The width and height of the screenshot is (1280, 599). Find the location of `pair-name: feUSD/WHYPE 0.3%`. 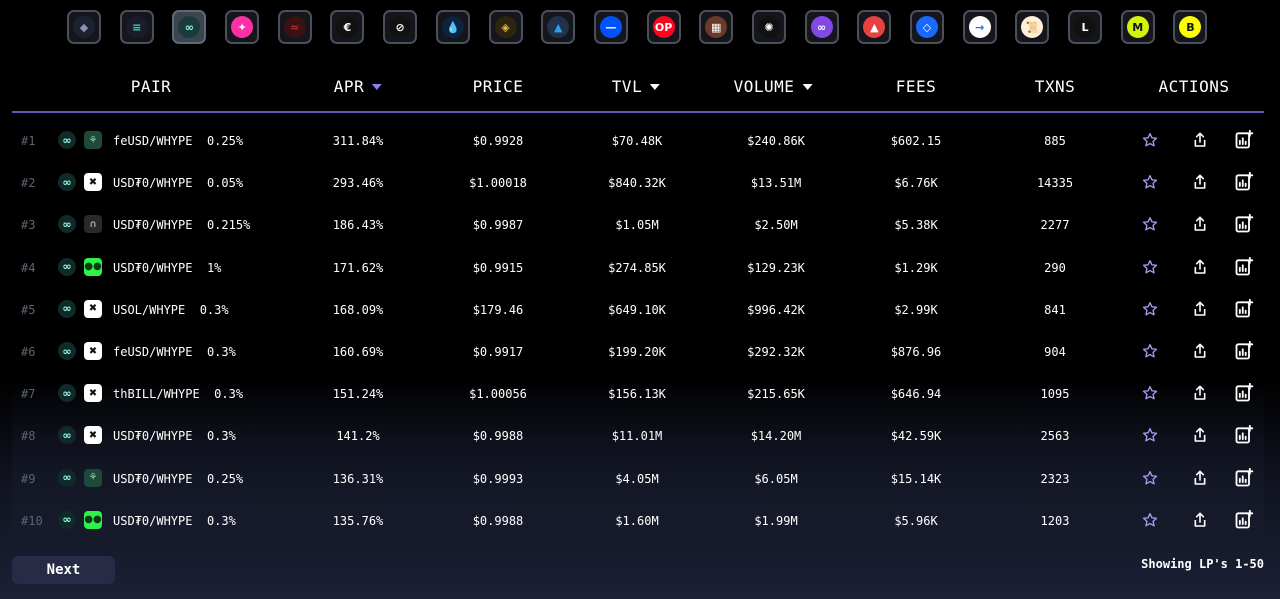

pair-name: feUSD/WHYPE 0.3% is located at coordinates (174, 352).